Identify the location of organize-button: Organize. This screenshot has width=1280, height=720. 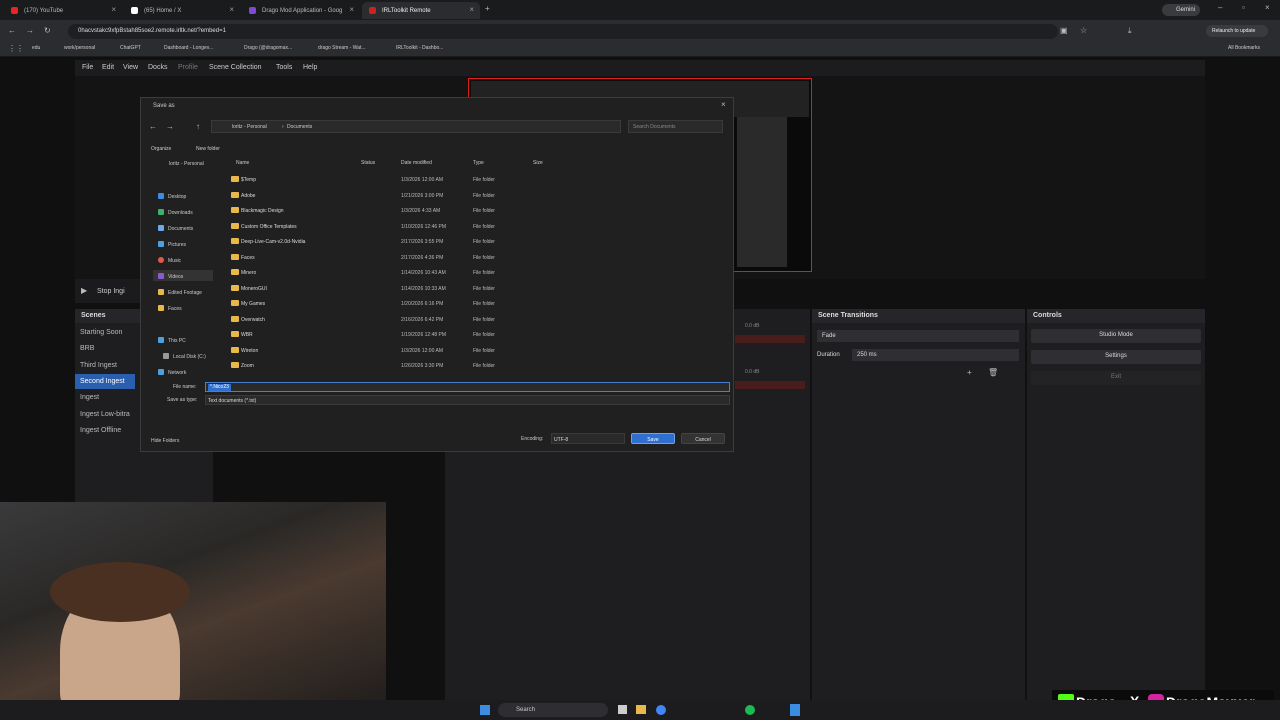
(161, 149).